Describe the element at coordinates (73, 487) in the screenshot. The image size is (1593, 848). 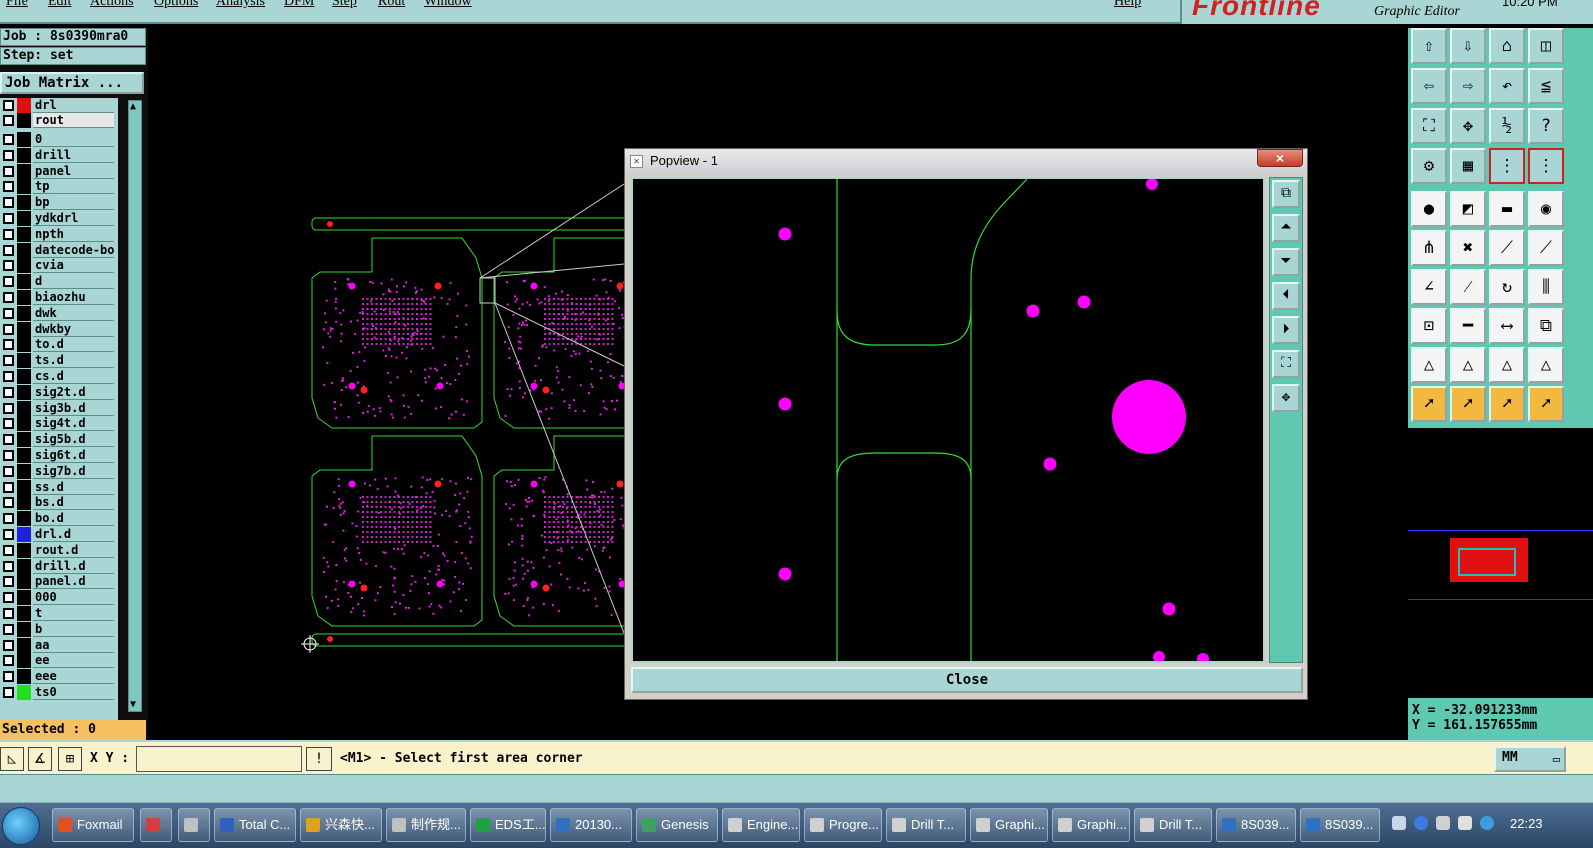
I see `layer-name: ss.d` at that location.